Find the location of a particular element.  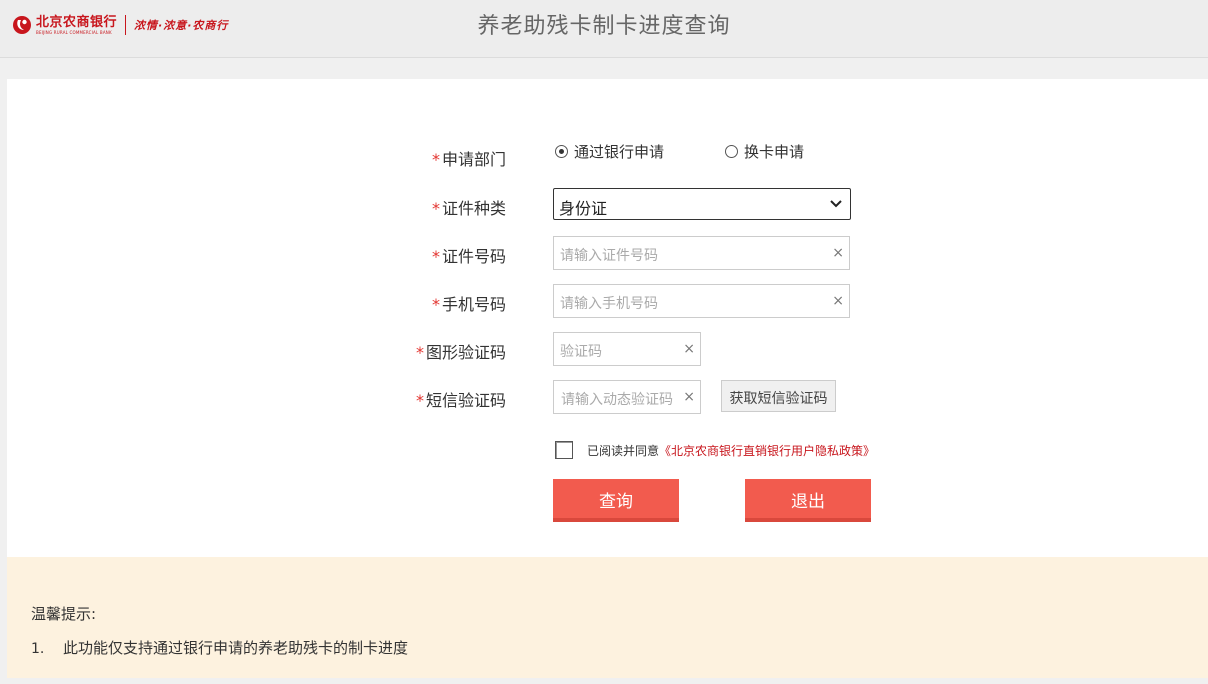

id-number-row: * 证件号码 请输入证件号码 × is located at coordinates (607, 253).